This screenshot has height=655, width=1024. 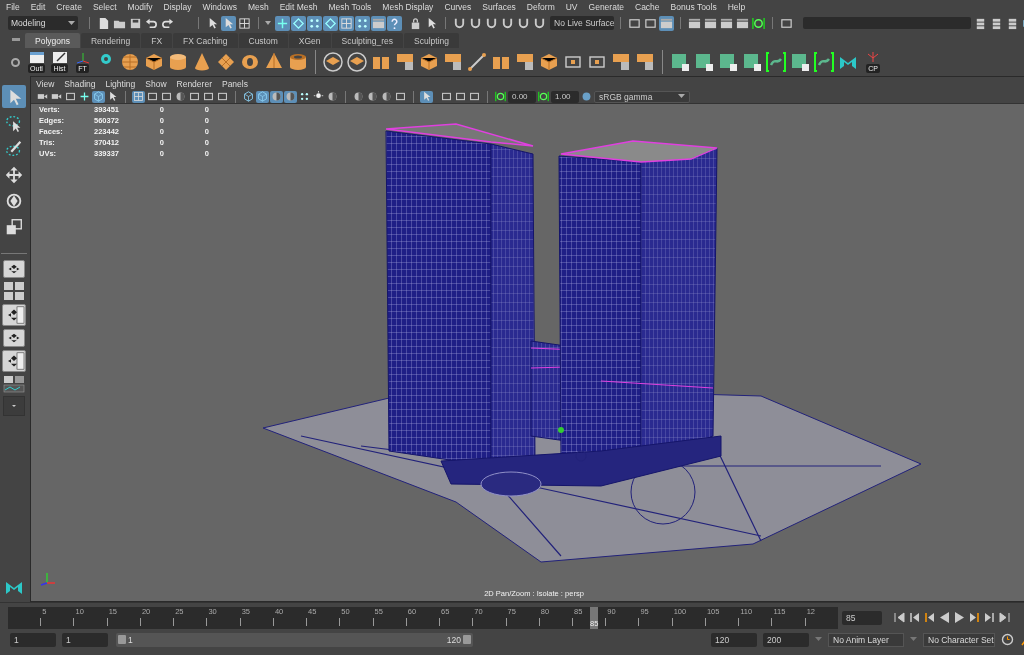 What do you see at coordinates (582, 23) in the screenshot?
I see `live-surface-field: No Live Surface` at bounding box center [582, 23].